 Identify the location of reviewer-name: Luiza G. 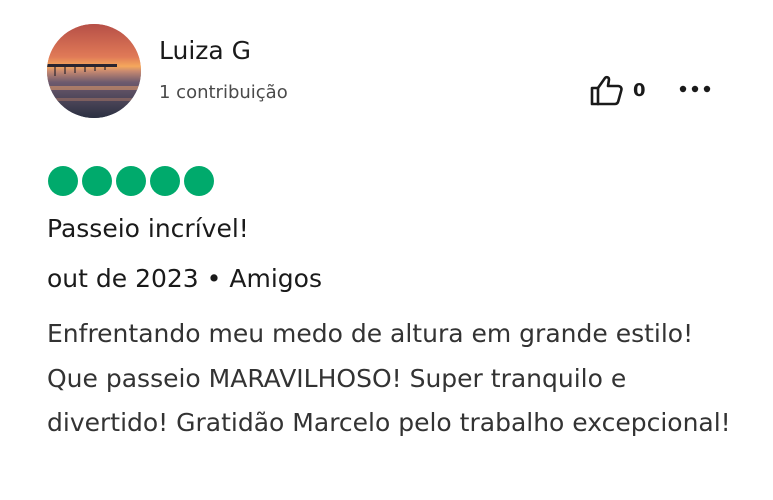
(205, 50).